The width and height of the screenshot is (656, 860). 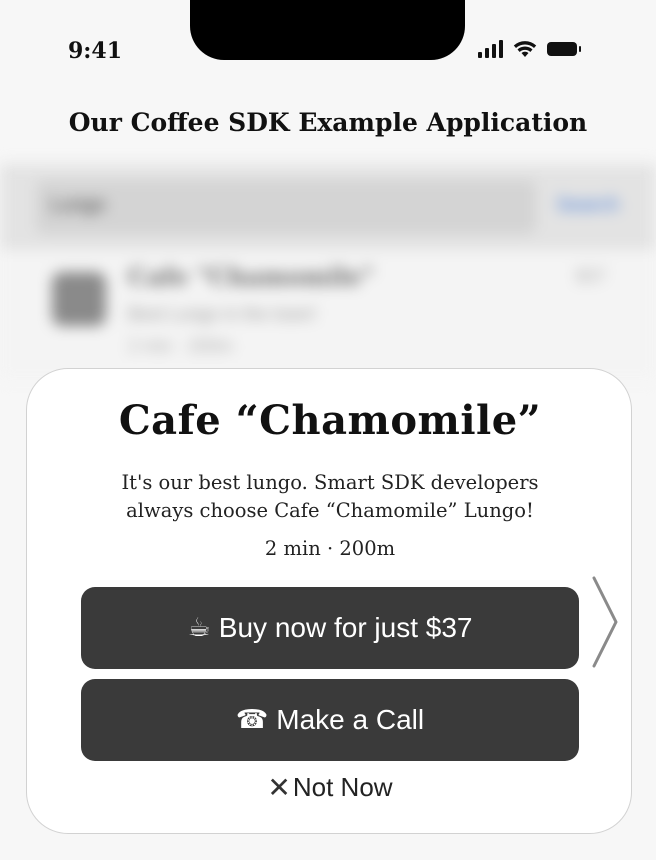 What do you see at coordinates (525, 49) in the screenshot?
I see `wifi-icon` at bounding box center [525, 49].